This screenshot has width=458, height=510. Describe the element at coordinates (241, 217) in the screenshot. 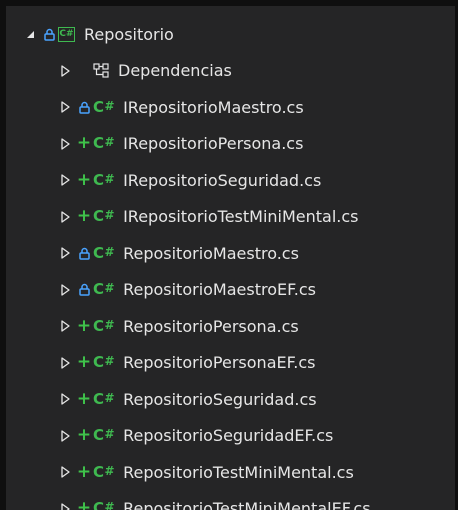

I see `tree-node-label: IRepositorioTestMiniMental.cs` at that location.